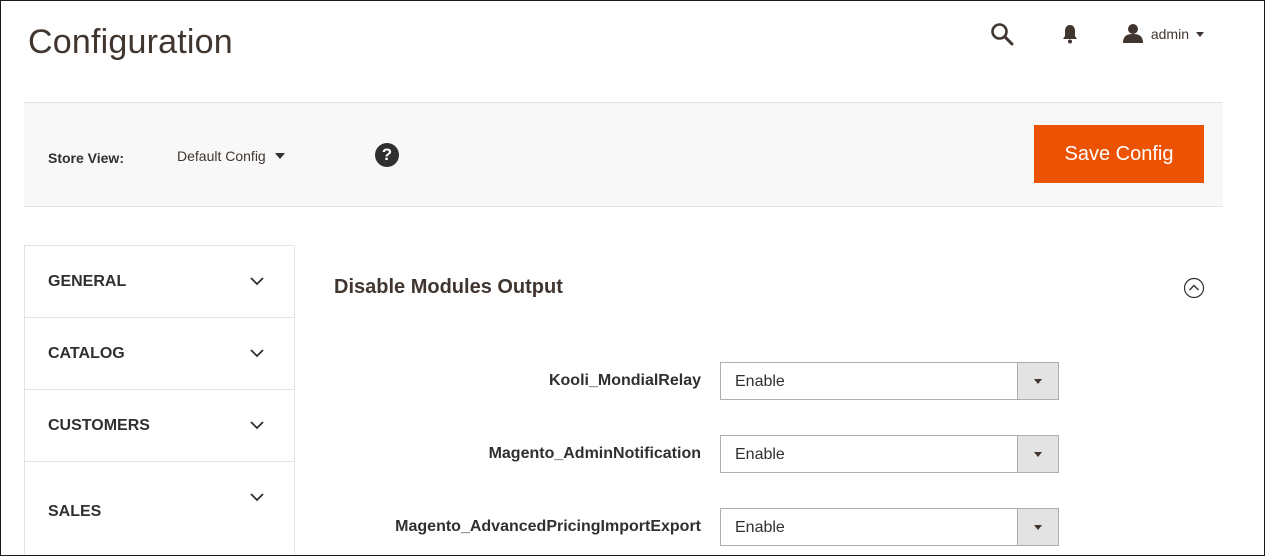  What do you see at coordinates (99, 425) in the screenshot?
I see `sidebar-item-label: CUSTOMERS` at bounding box center [99, 425].